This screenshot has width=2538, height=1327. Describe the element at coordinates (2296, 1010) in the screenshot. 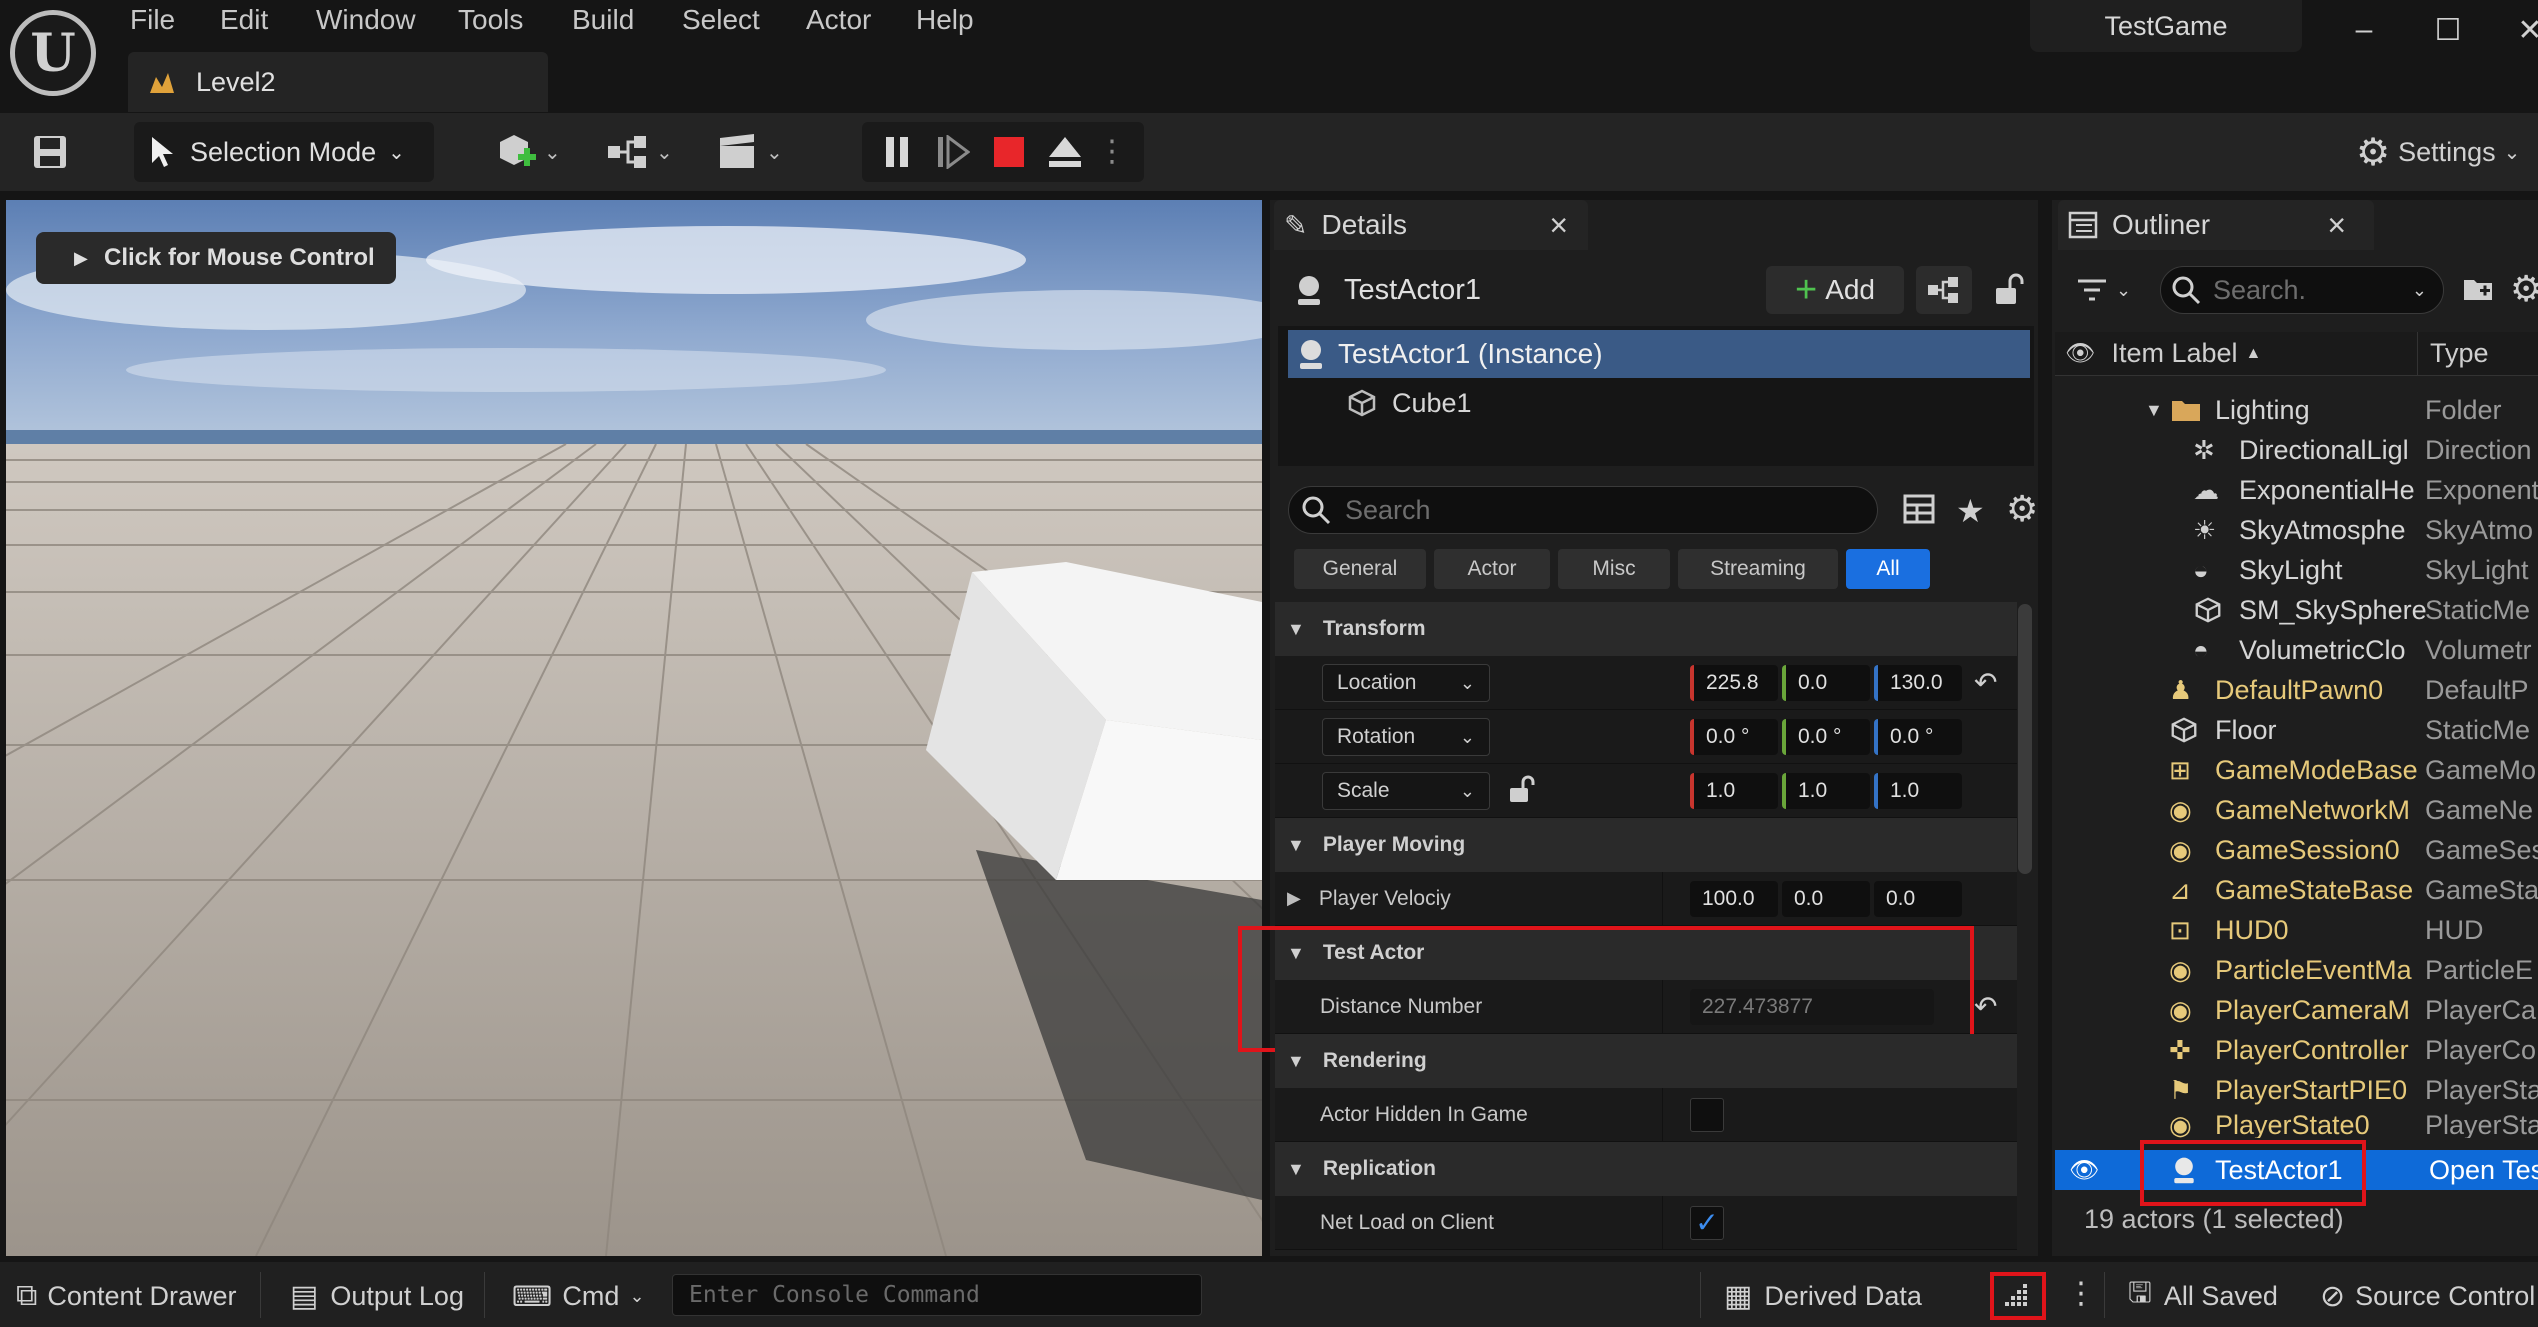

I see `outliner-row-player-camera: ◉ PlayerCameraM PlayerCa` at that location.